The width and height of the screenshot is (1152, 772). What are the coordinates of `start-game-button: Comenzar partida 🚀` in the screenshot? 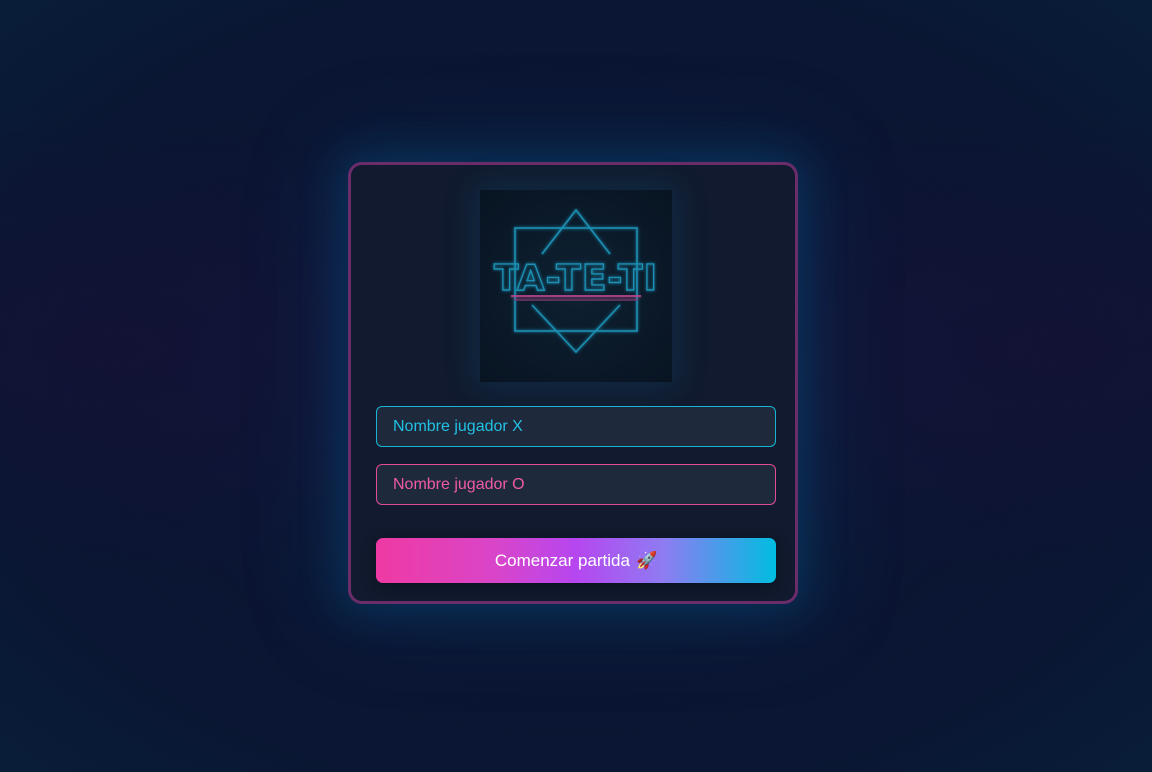 It's located at (576, 560).